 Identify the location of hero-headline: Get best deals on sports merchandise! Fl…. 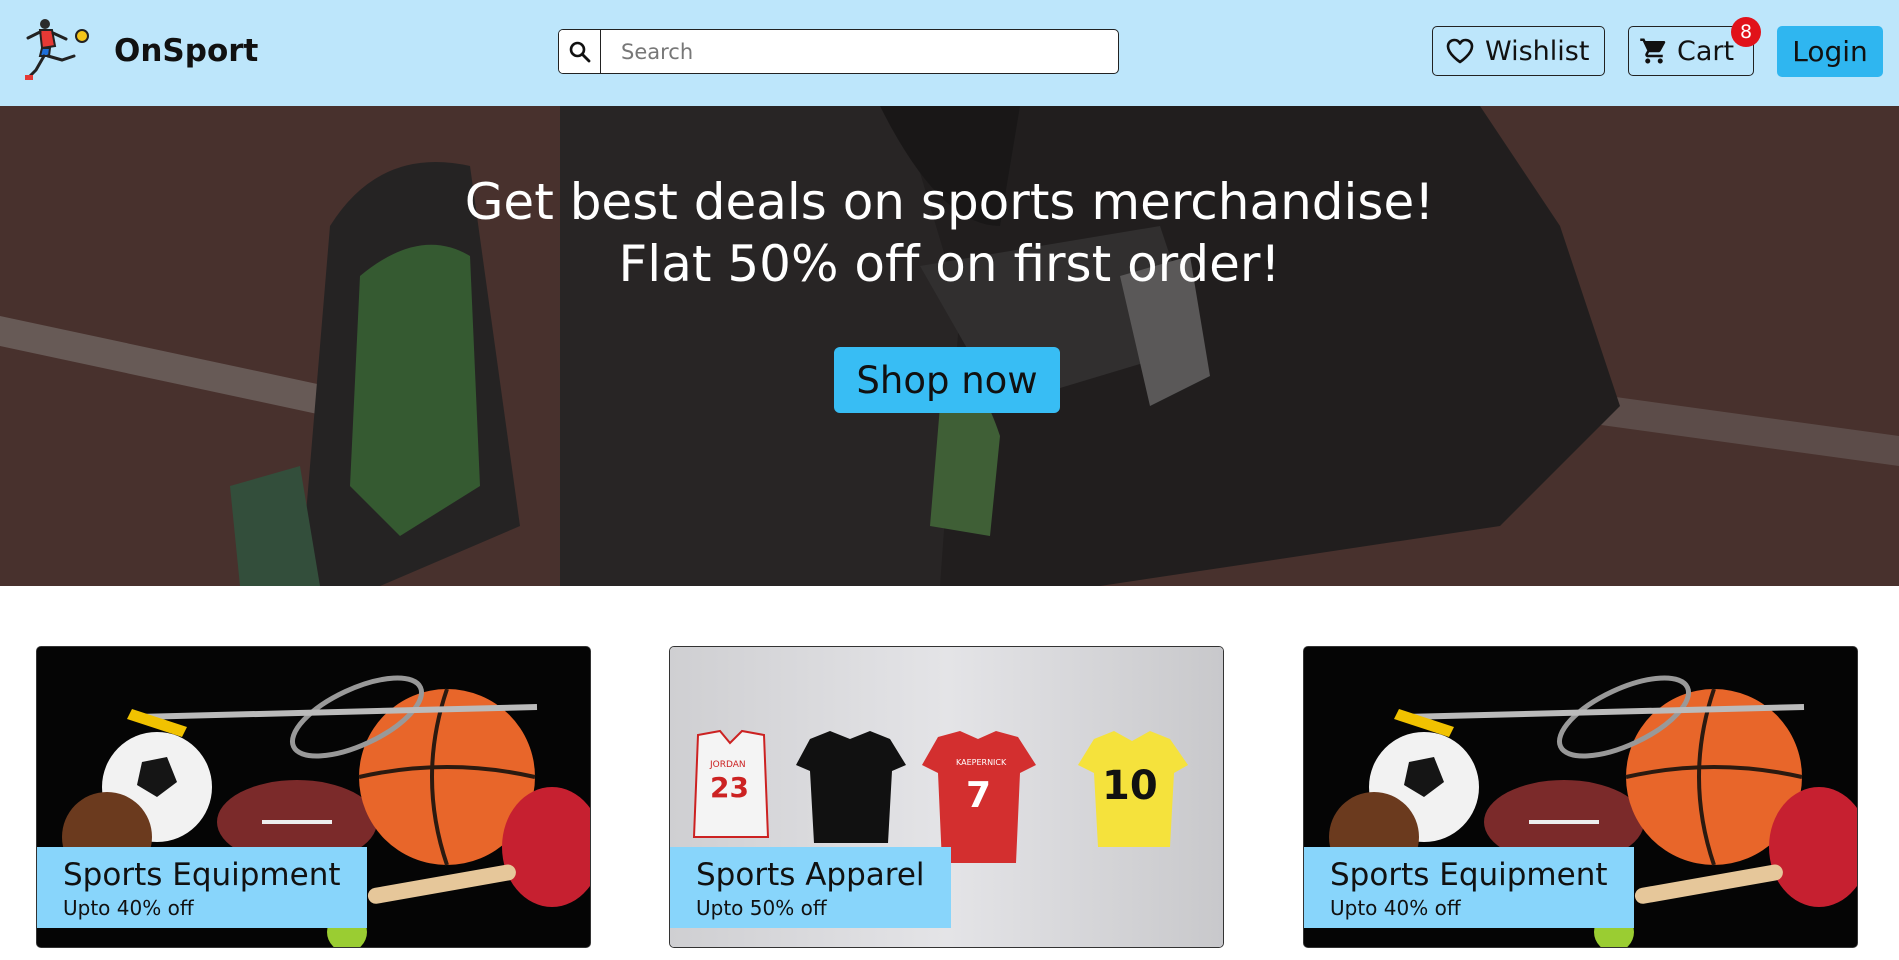
(949, 233).